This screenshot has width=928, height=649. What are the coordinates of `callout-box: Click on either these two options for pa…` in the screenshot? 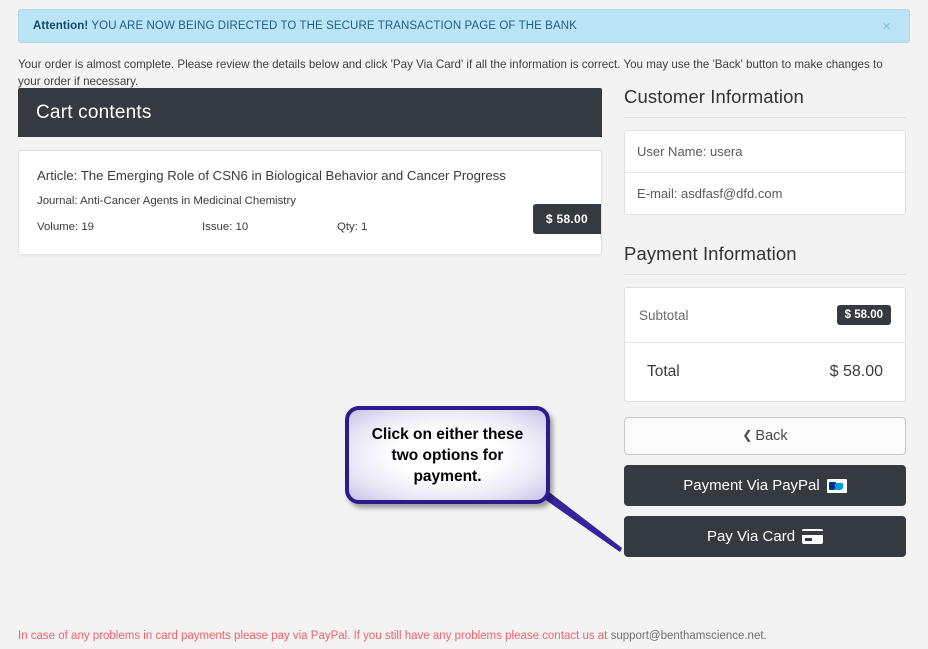 It's located at (447, 455).